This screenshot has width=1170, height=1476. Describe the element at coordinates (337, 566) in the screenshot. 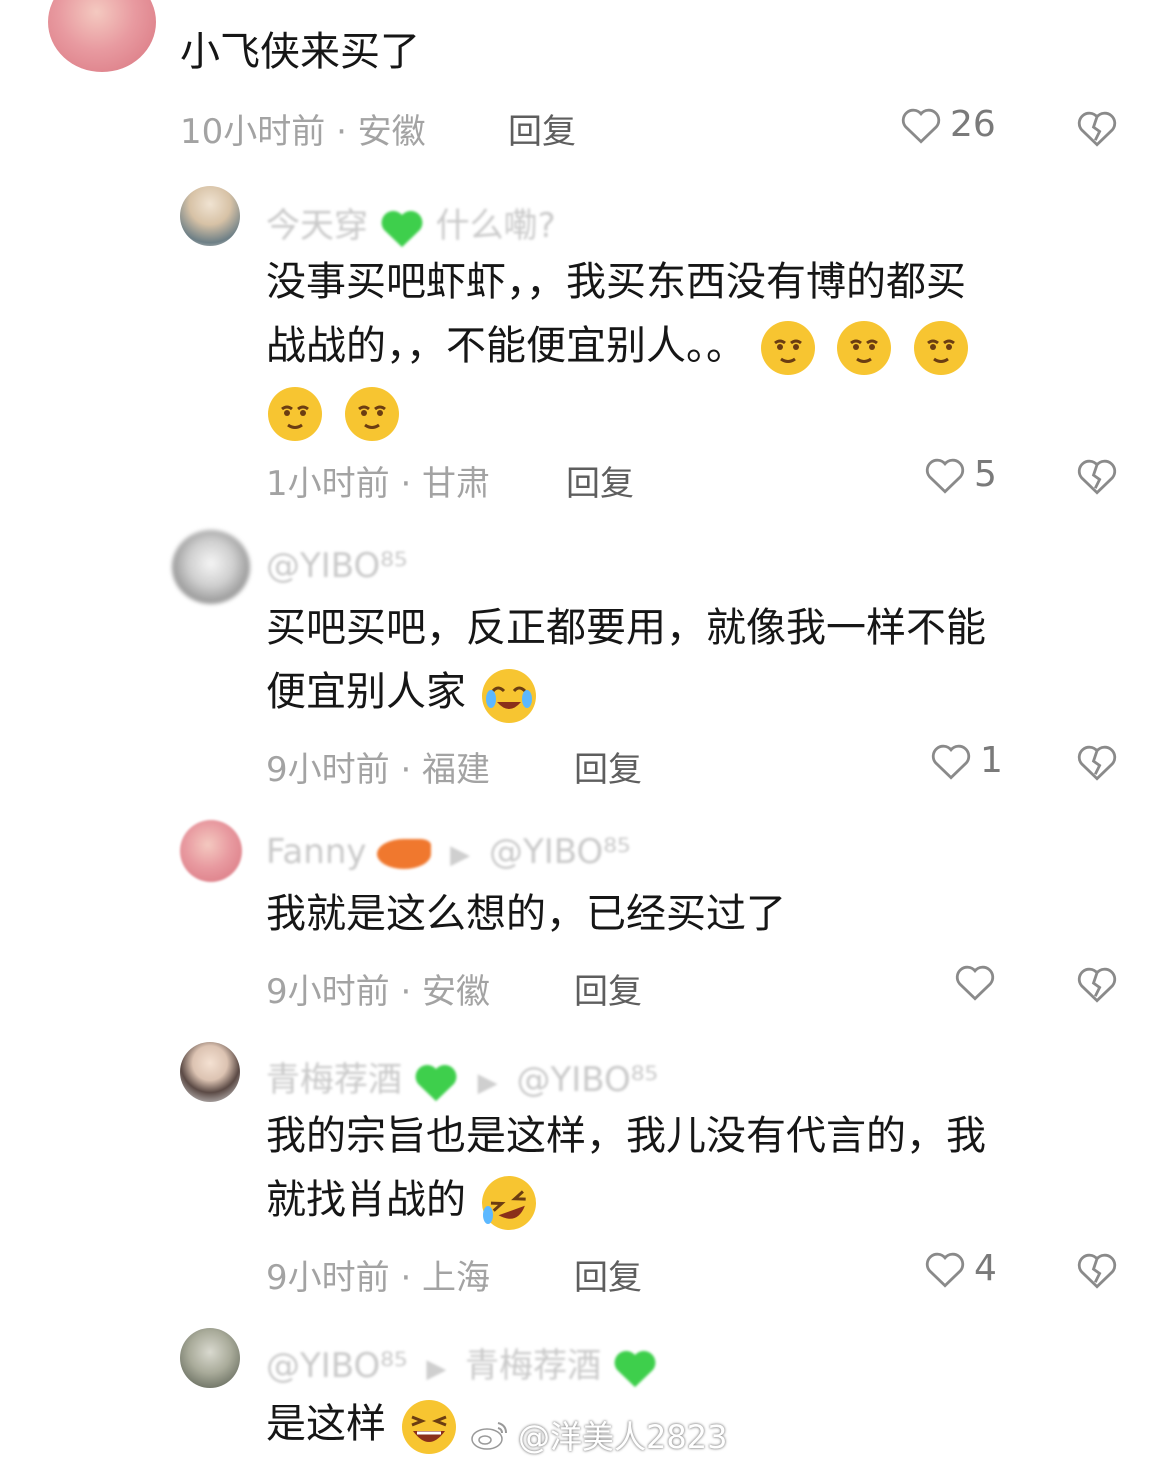

I see `comment-username: @YIBO⁸⁵` at that location.